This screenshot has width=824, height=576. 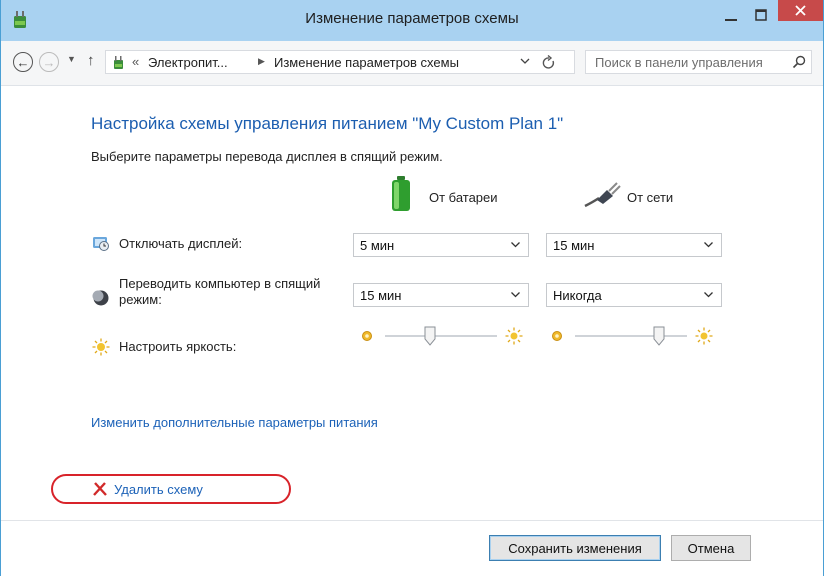 What do you see at coordinates (634, 245) in the screenshot?
I see `display-off-plugged-select: 15 мин` at bounding box center [634, 245].